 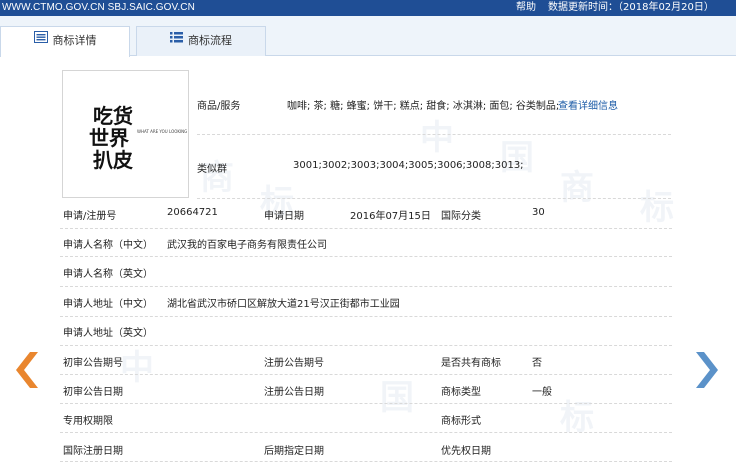 What do you see at coordinates (90, 216) in the screenshot?
I see `reg-no-label: 申请/注册号` at bounding box center [90, 216].